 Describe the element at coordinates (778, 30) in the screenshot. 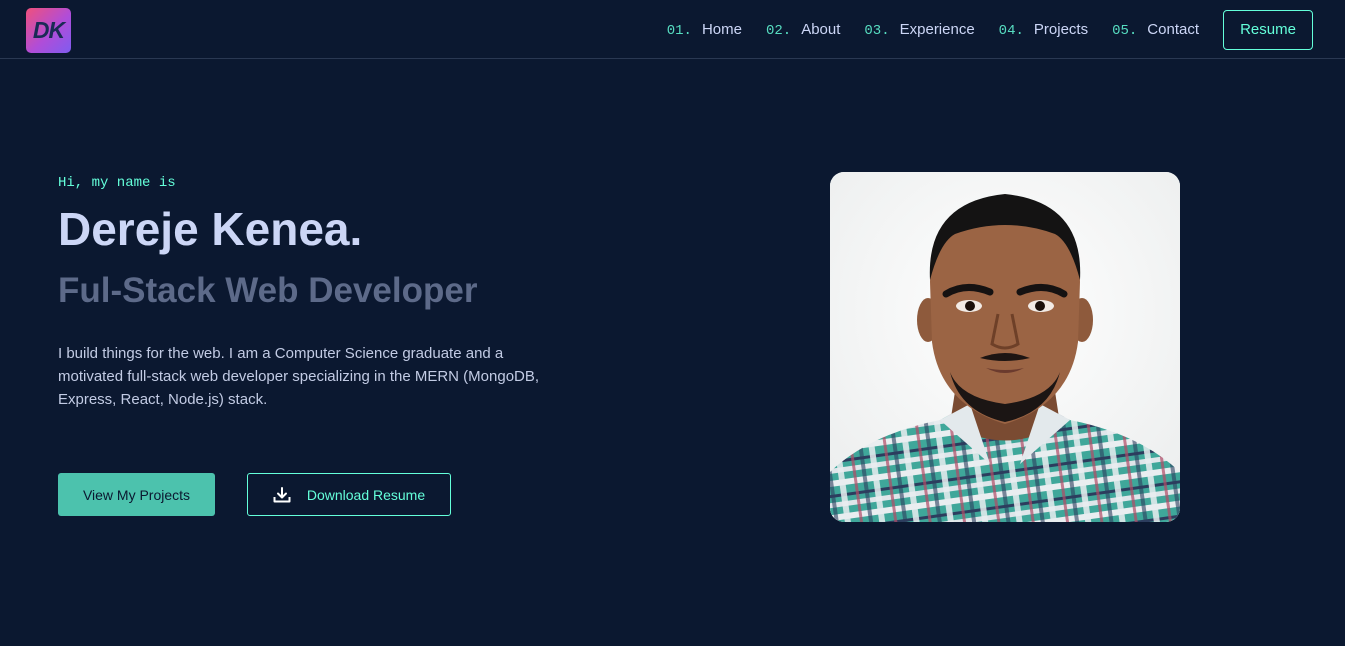

I see `nav-item-number: 02.` at that location.